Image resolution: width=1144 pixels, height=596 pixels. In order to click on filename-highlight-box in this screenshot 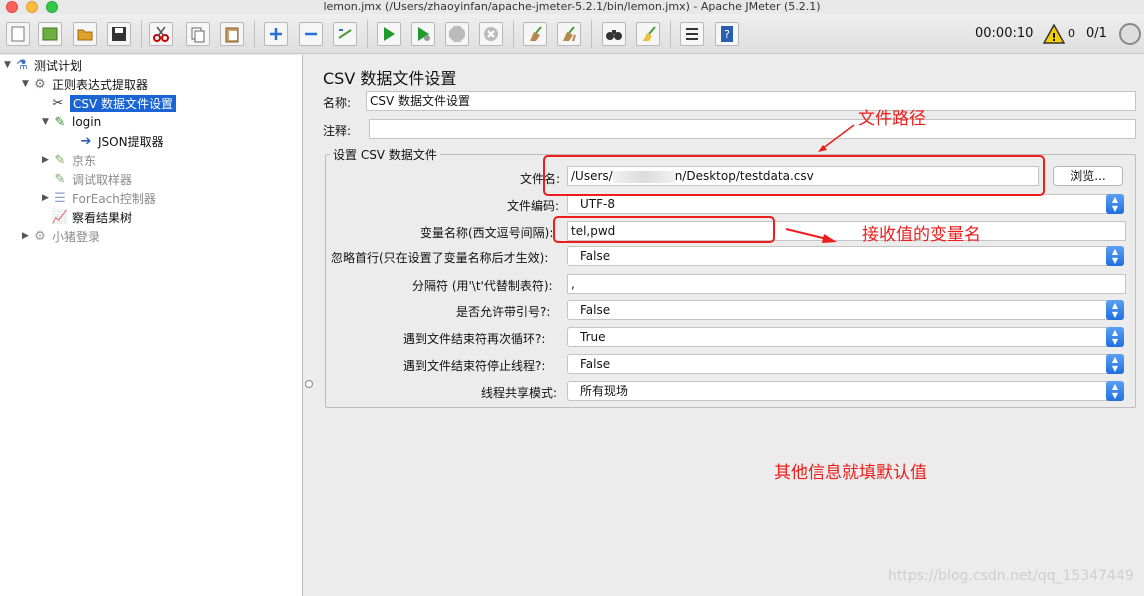, I will do `click(794, 175)`.